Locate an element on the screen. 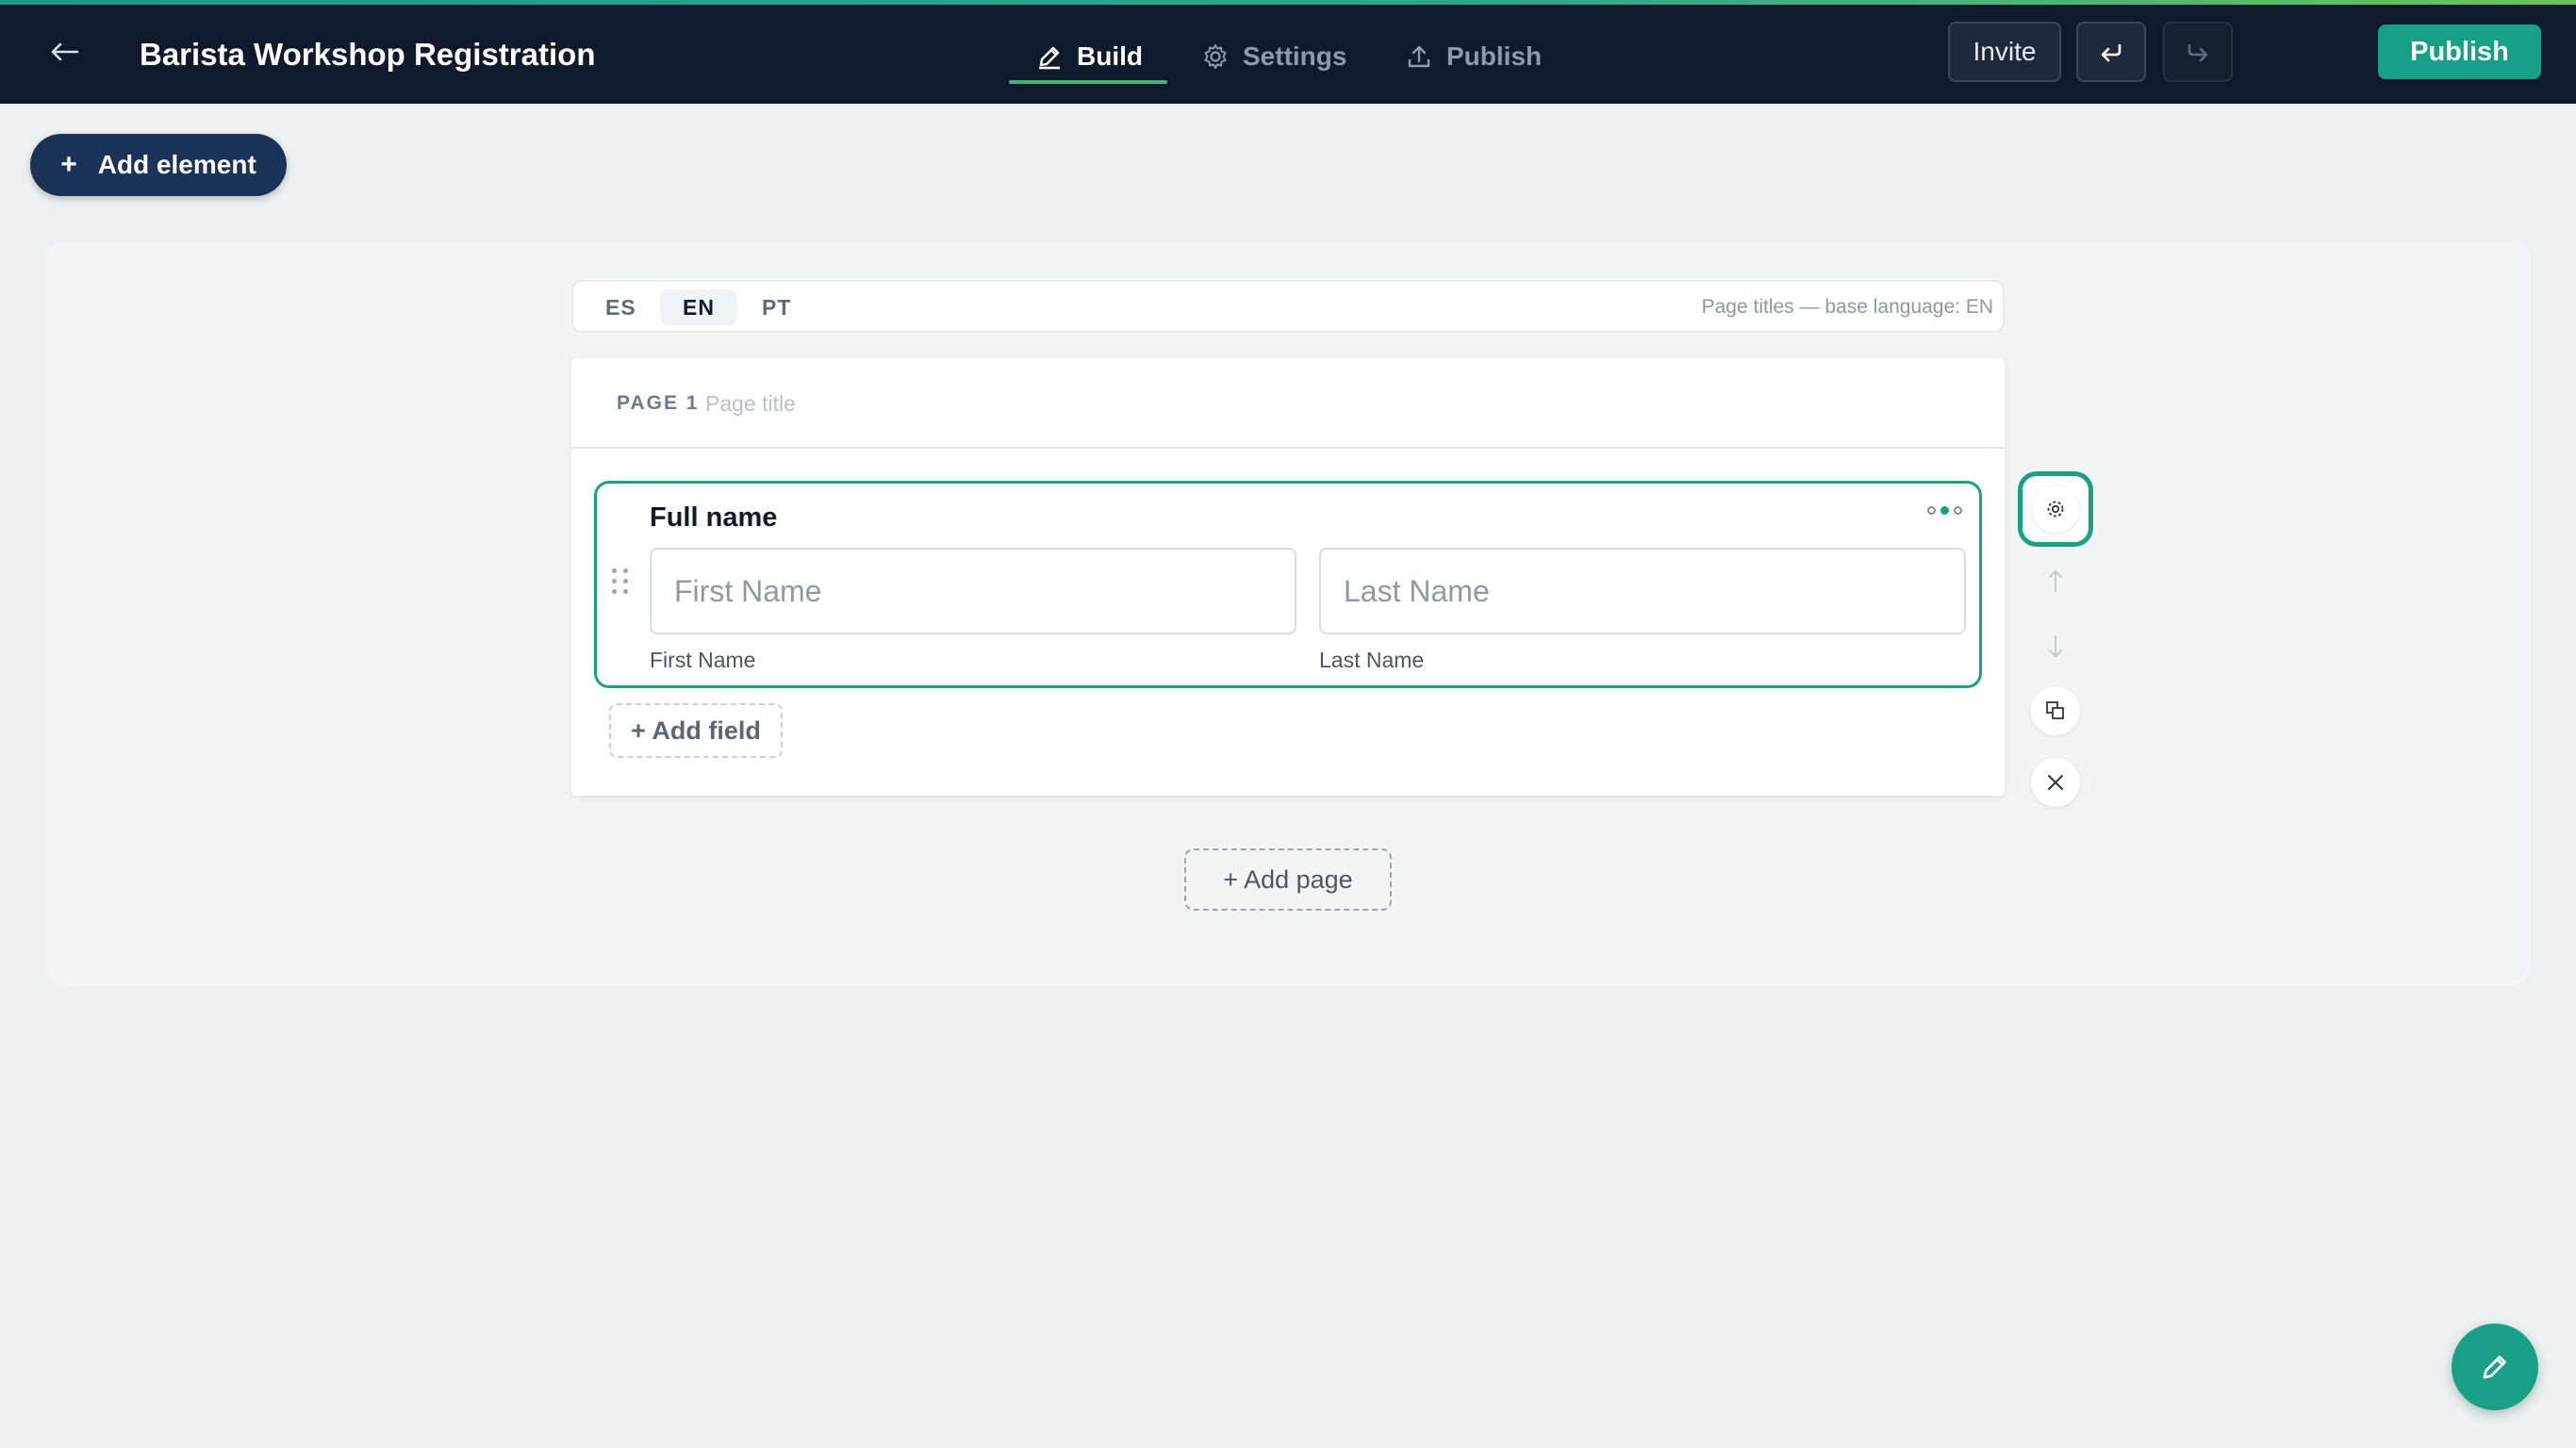 This screenshot has height=1448, width=2576. move-down-button is located at coordinates (2055, 646).